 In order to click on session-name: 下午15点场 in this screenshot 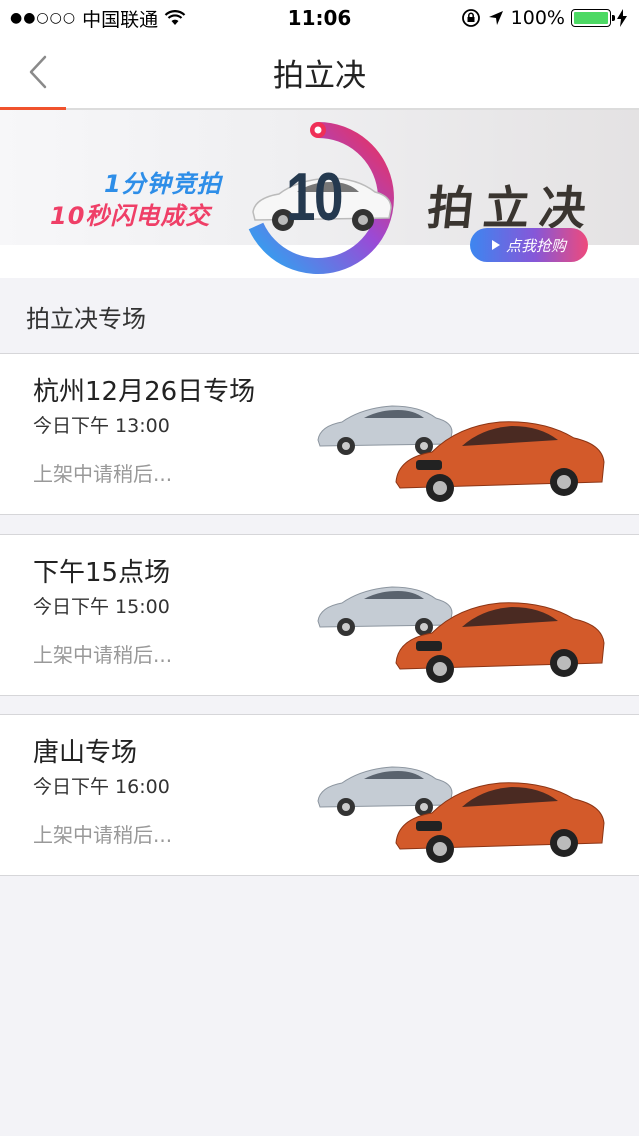, I will do `click(102, 573)`.